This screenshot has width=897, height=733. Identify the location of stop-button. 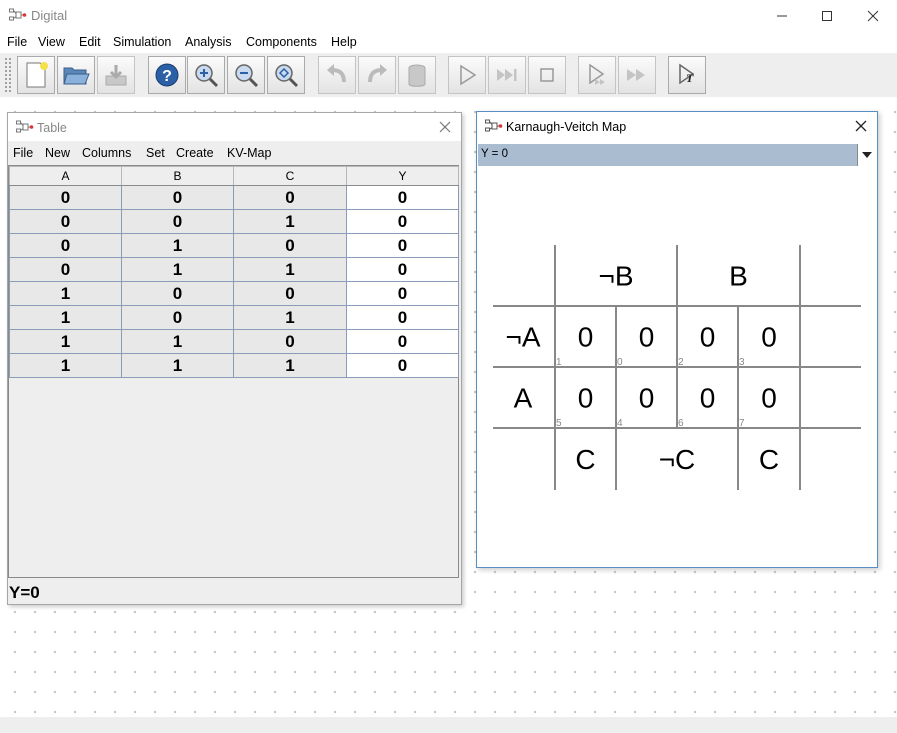
(547, 75).